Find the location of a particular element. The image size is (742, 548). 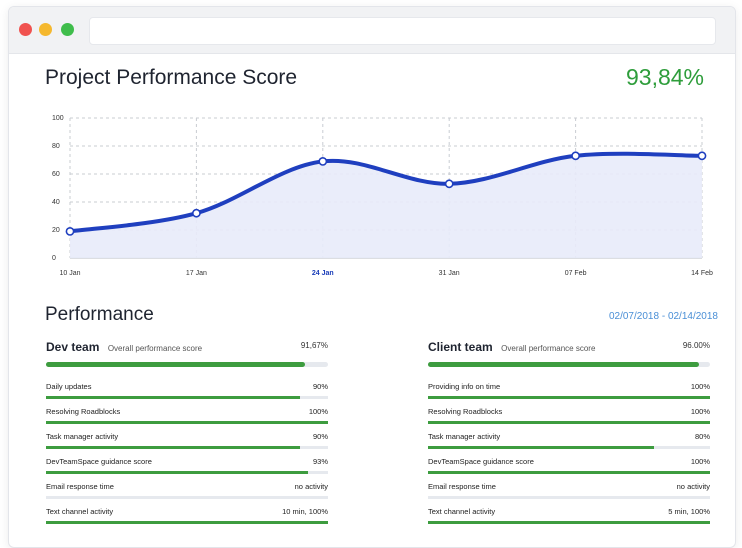

team-name: Client team is located at coordinates (460, 347).